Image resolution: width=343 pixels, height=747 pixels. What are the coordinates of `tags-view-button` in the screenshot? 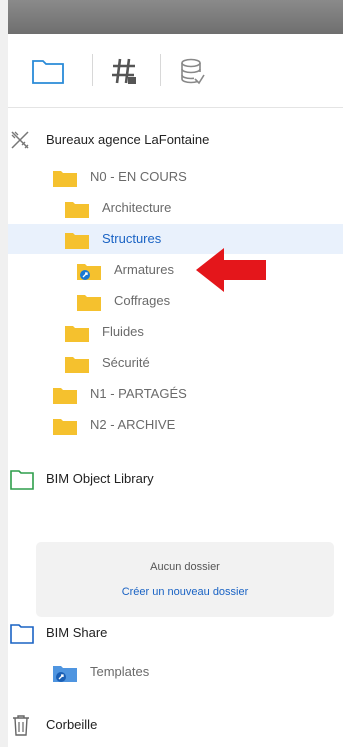 It's located at (124, 71).